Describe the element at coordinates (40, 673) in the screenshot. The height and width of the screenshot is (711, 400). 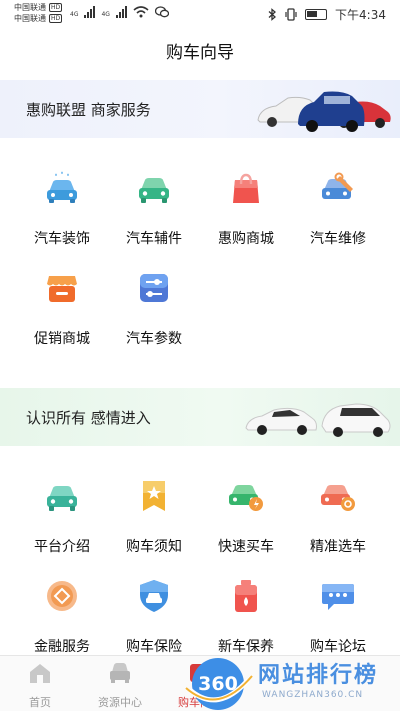
I see `home-icon` at that location.